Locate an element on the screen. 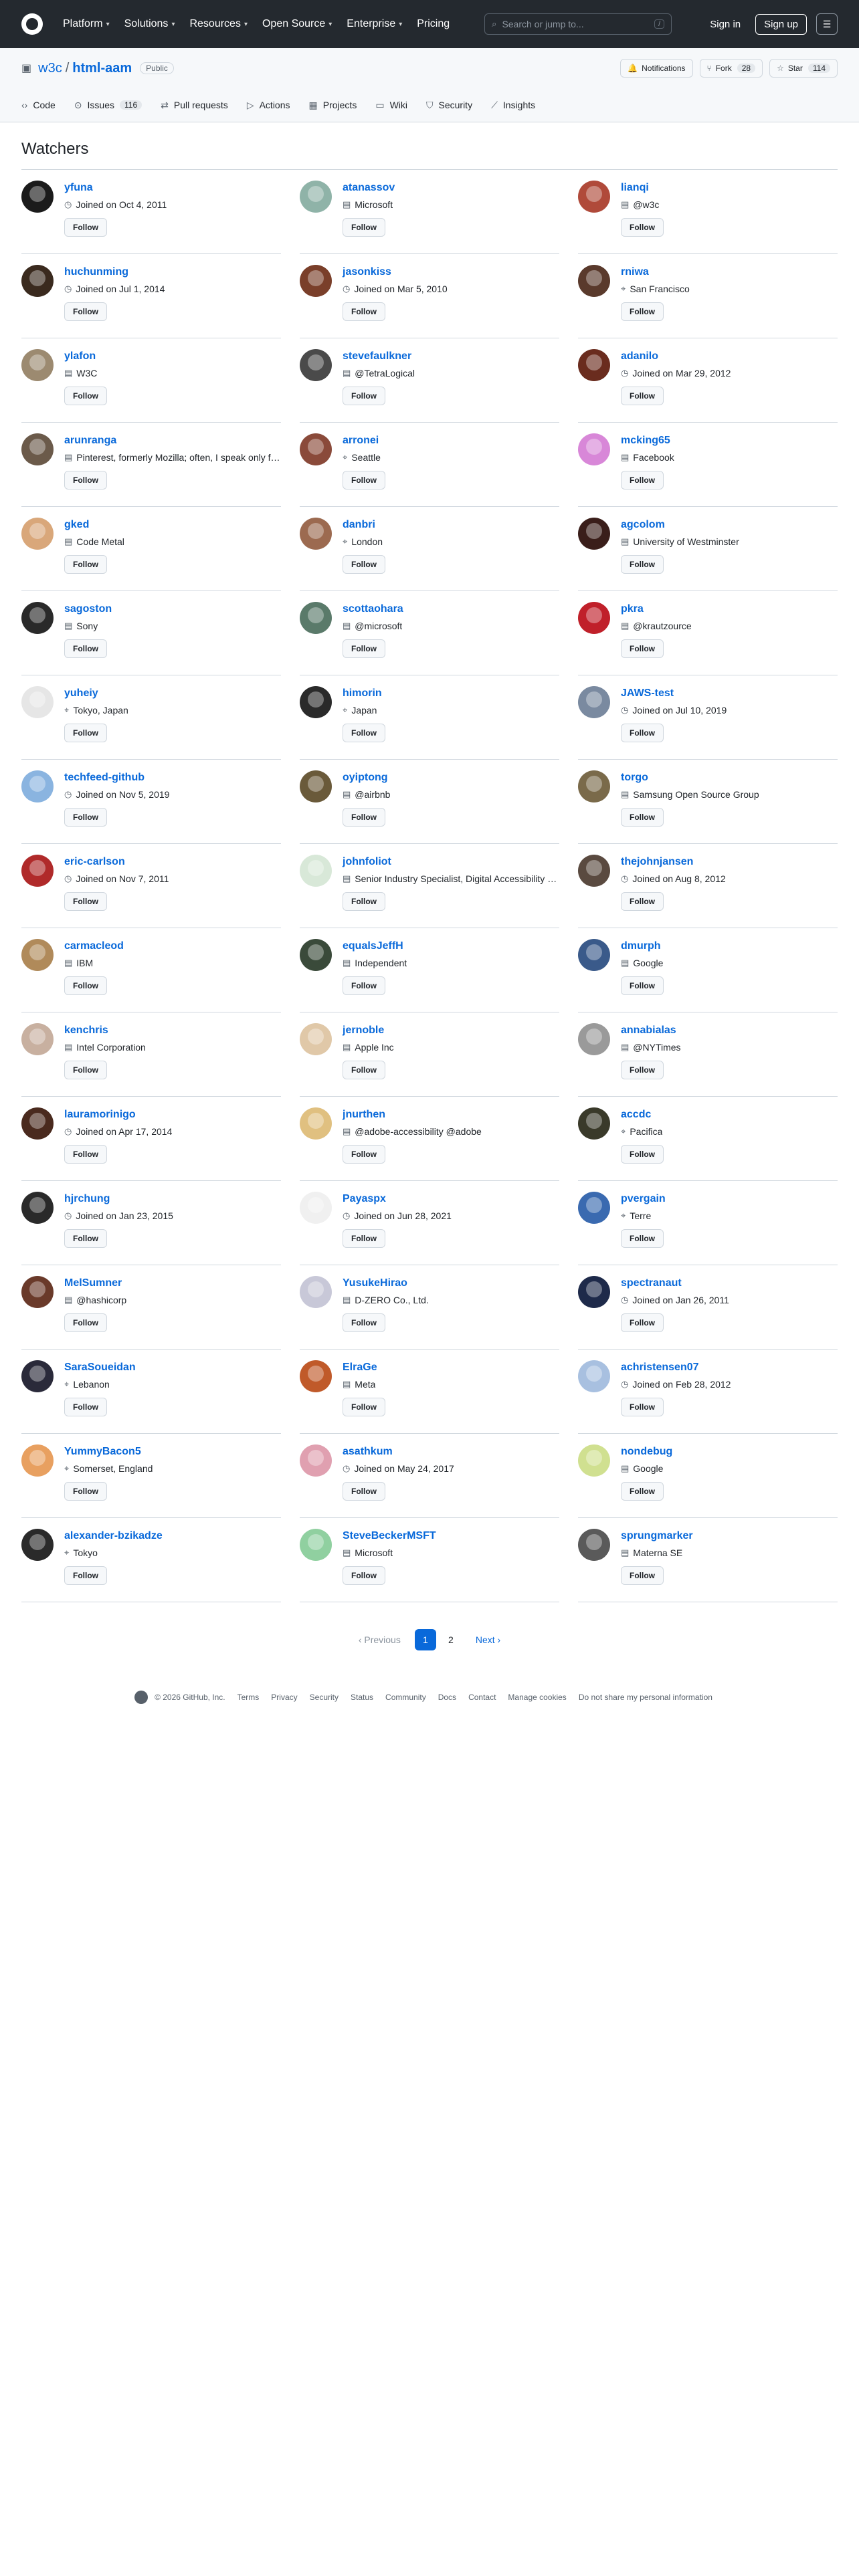 The width and height of the screenshot is (859, 2576). tab-pull-requests: ⇄ Pull requests is located at coordinates (194, 105).